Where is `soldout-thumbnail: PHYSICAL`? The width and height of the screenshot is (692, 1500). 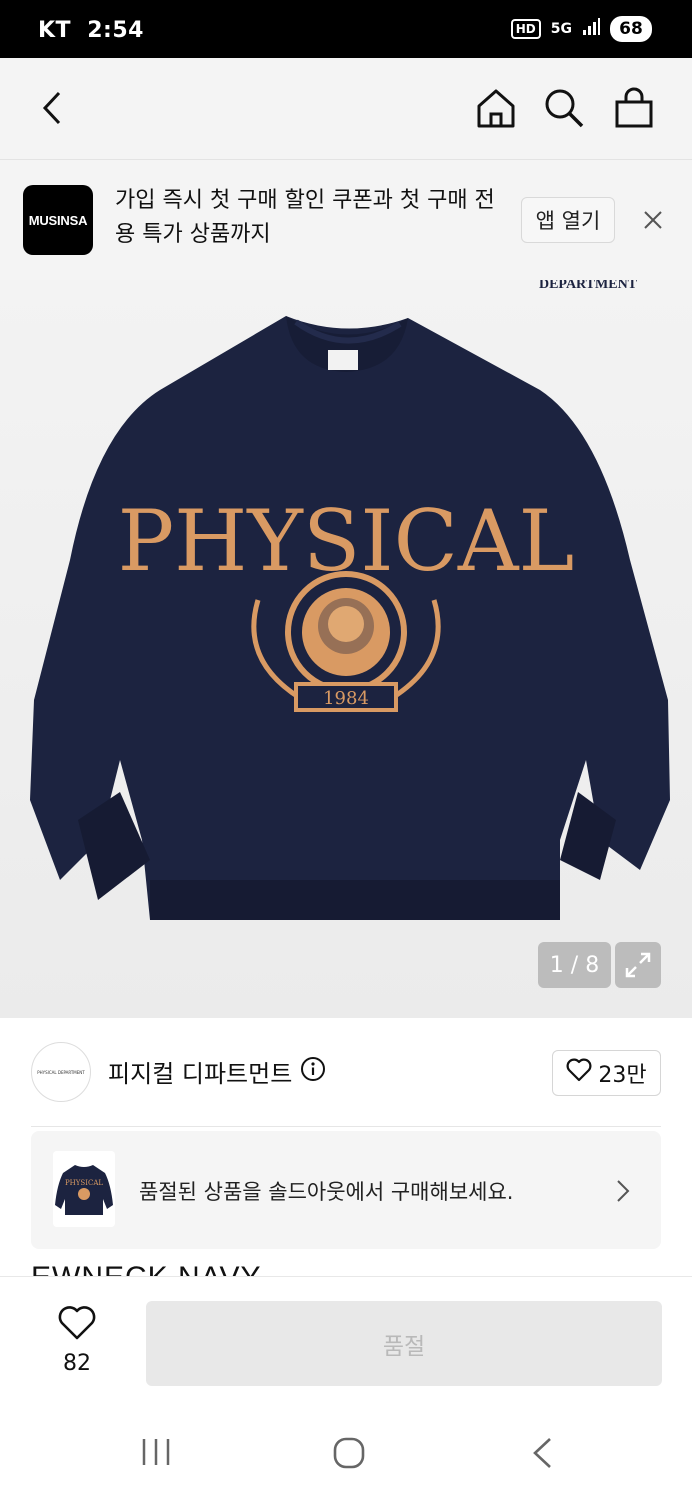 soldout-thumbnail: PHYSICAL is located at coordinates (84, 1189).